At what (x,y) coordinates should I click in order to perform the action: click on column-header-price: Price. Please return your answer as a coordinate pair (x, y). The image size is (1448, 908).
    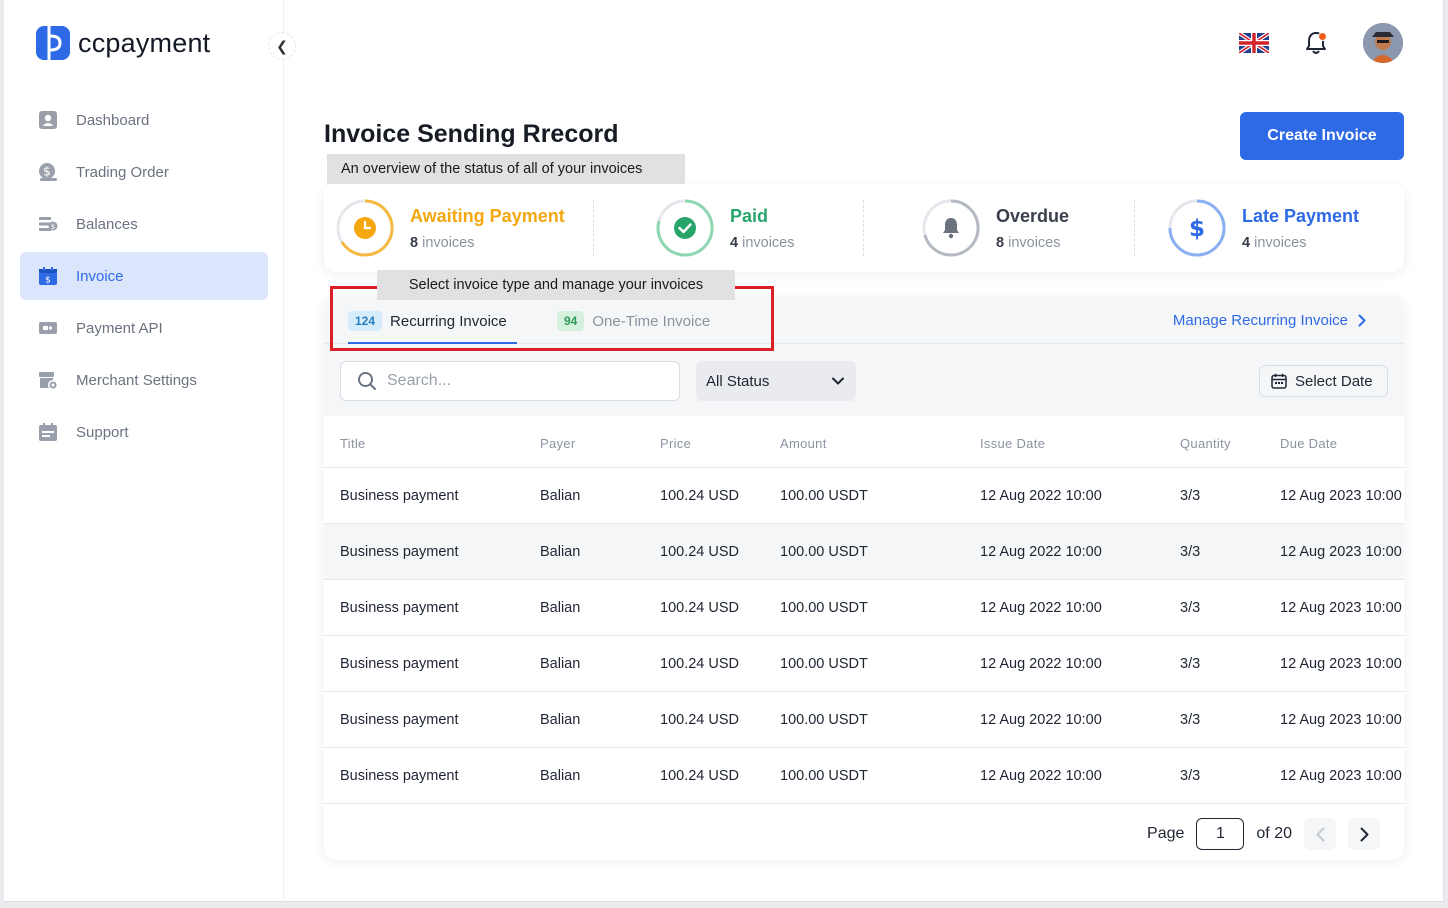
    Looking at the image, I should click on (675, 443).